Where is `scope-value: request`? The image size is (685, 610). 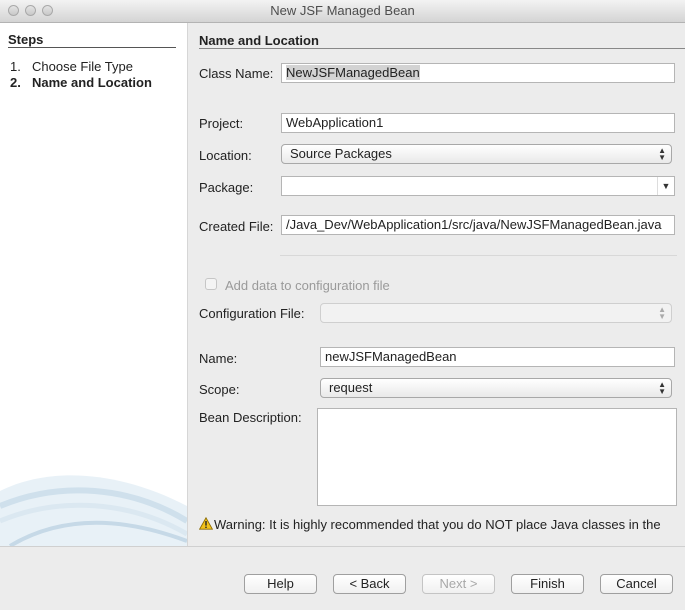
scope-value: request is located at coordinates (351, 387).